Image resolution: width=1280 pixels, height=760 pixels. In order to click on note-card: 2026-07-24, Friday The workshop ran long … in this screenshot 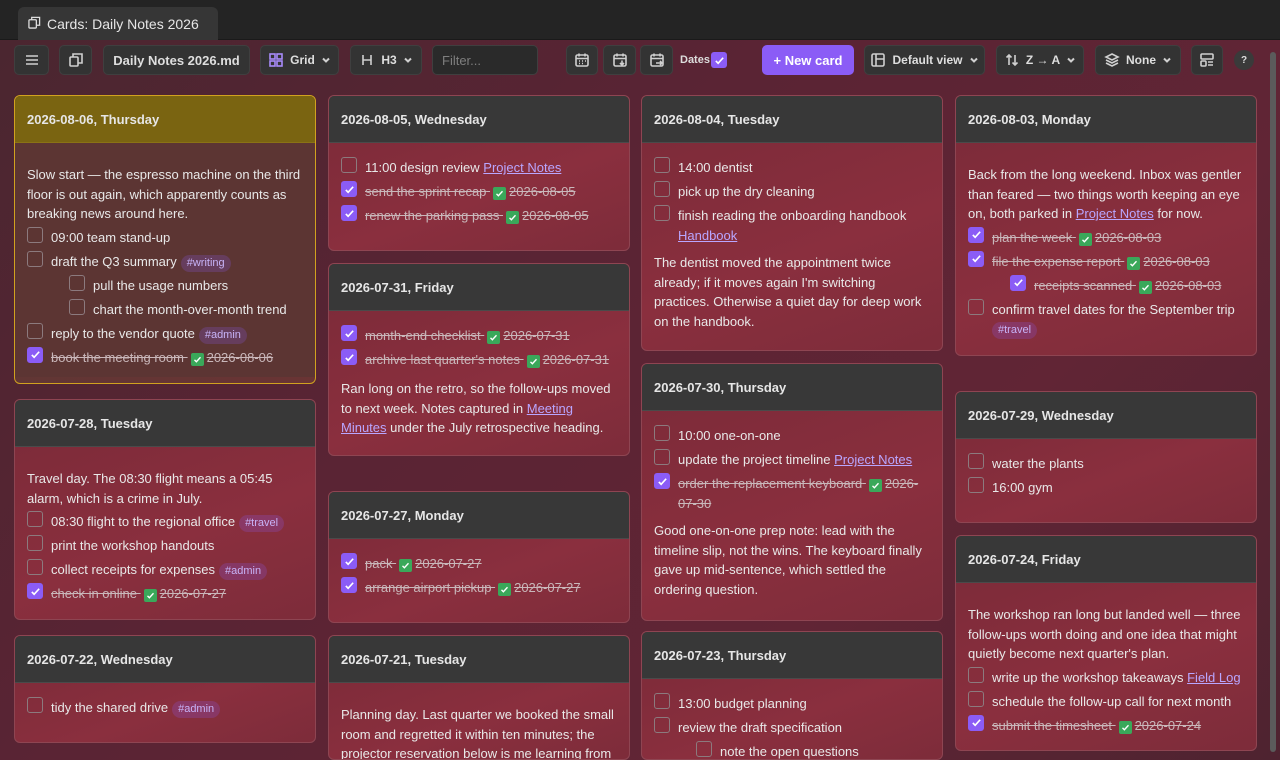, I will do `click(1106, 643)`.